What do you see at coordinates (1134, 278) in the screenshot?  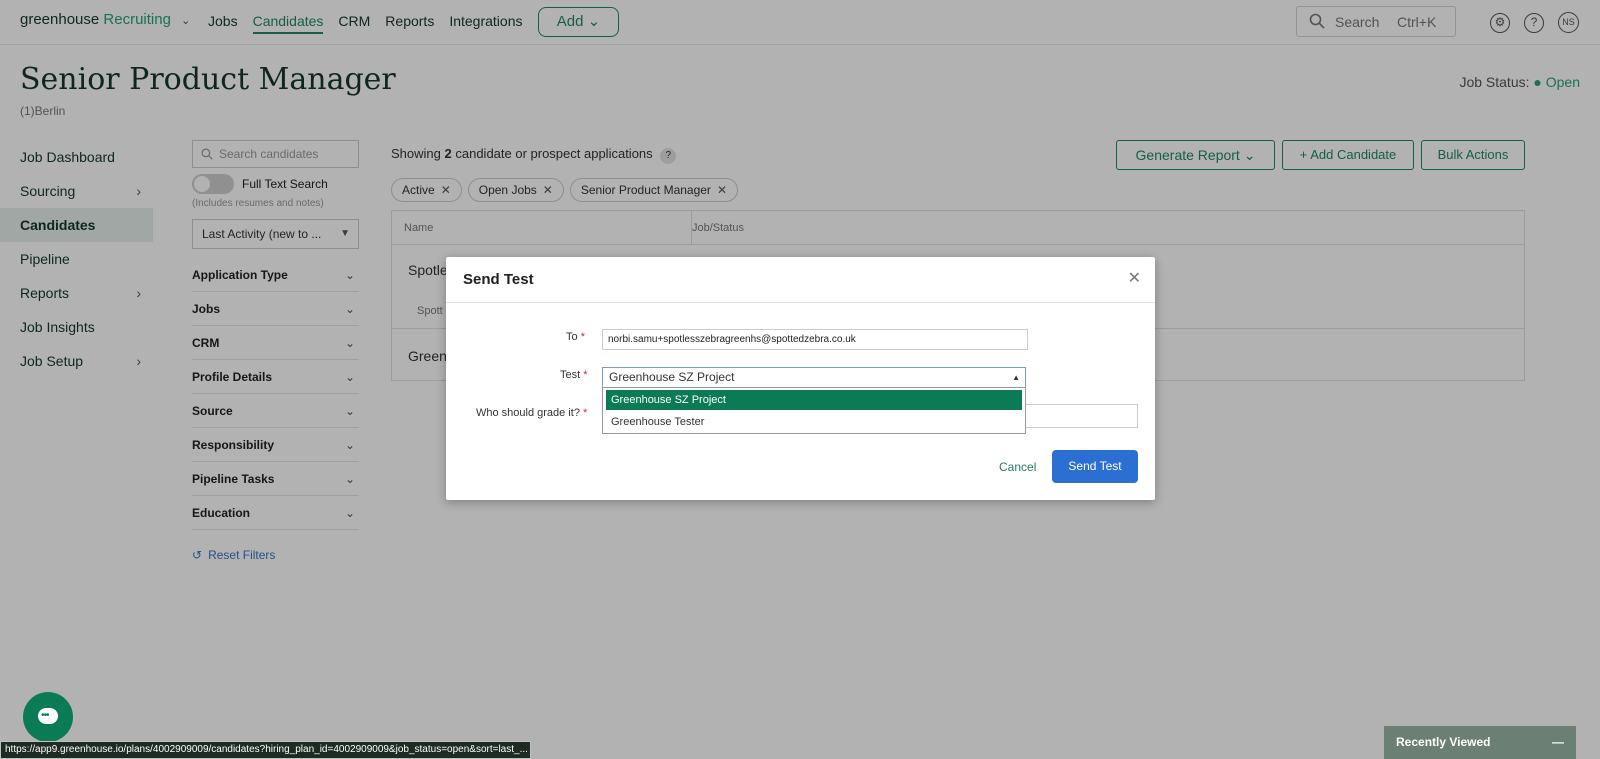 I see `close-icon: ✕` at bounding box center [1134, 278].